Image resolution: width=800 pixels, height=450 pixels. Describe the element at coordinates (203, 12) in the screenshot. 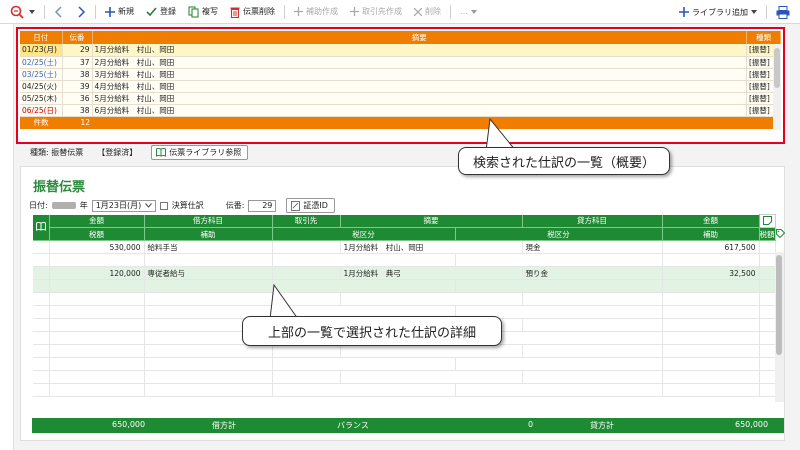

I see `duplicate-button: 複写` at that location.